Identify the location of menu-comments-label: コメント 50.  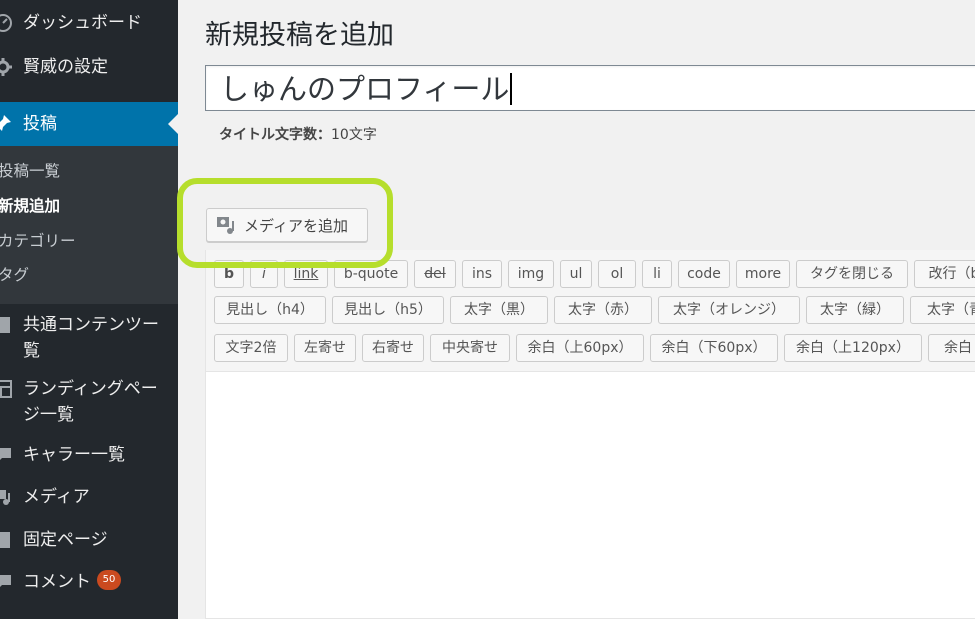
(72, 582).